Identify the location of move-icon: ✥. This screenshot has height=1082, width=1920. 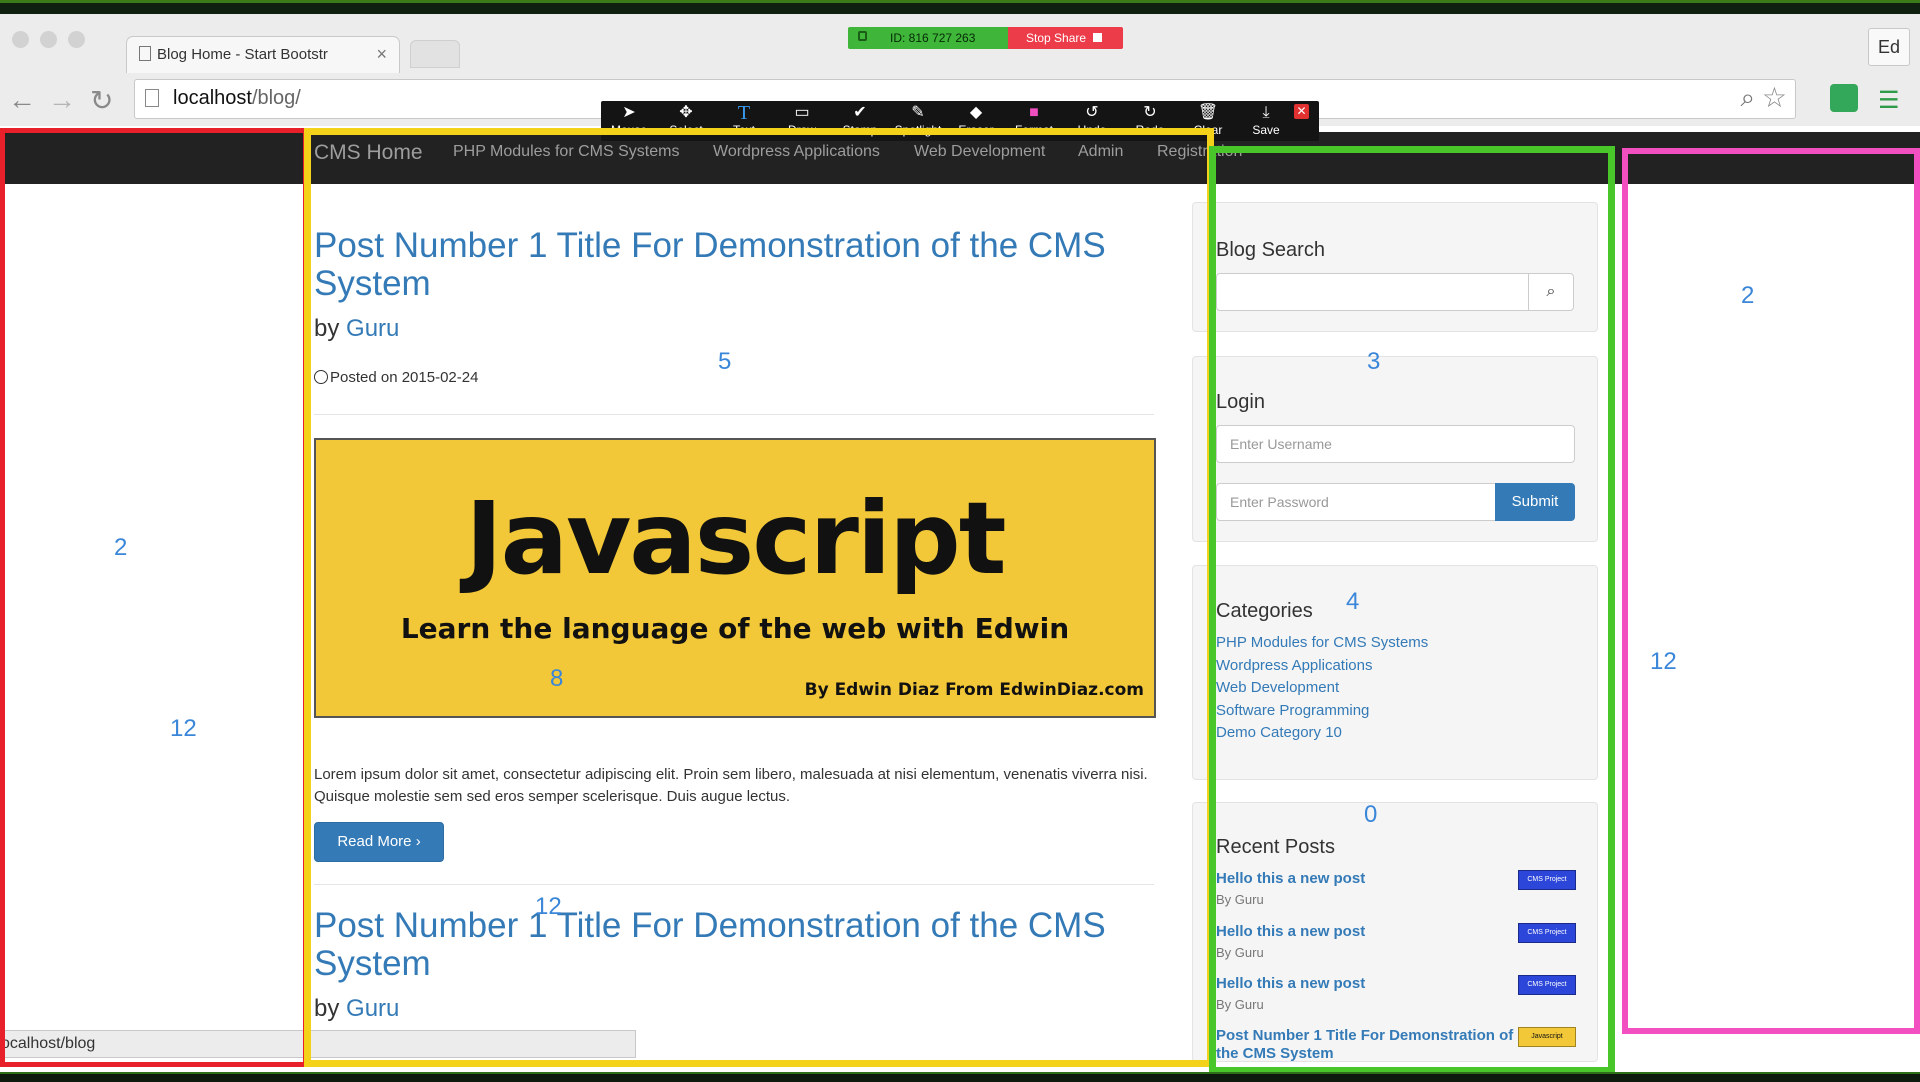
(686, 112).